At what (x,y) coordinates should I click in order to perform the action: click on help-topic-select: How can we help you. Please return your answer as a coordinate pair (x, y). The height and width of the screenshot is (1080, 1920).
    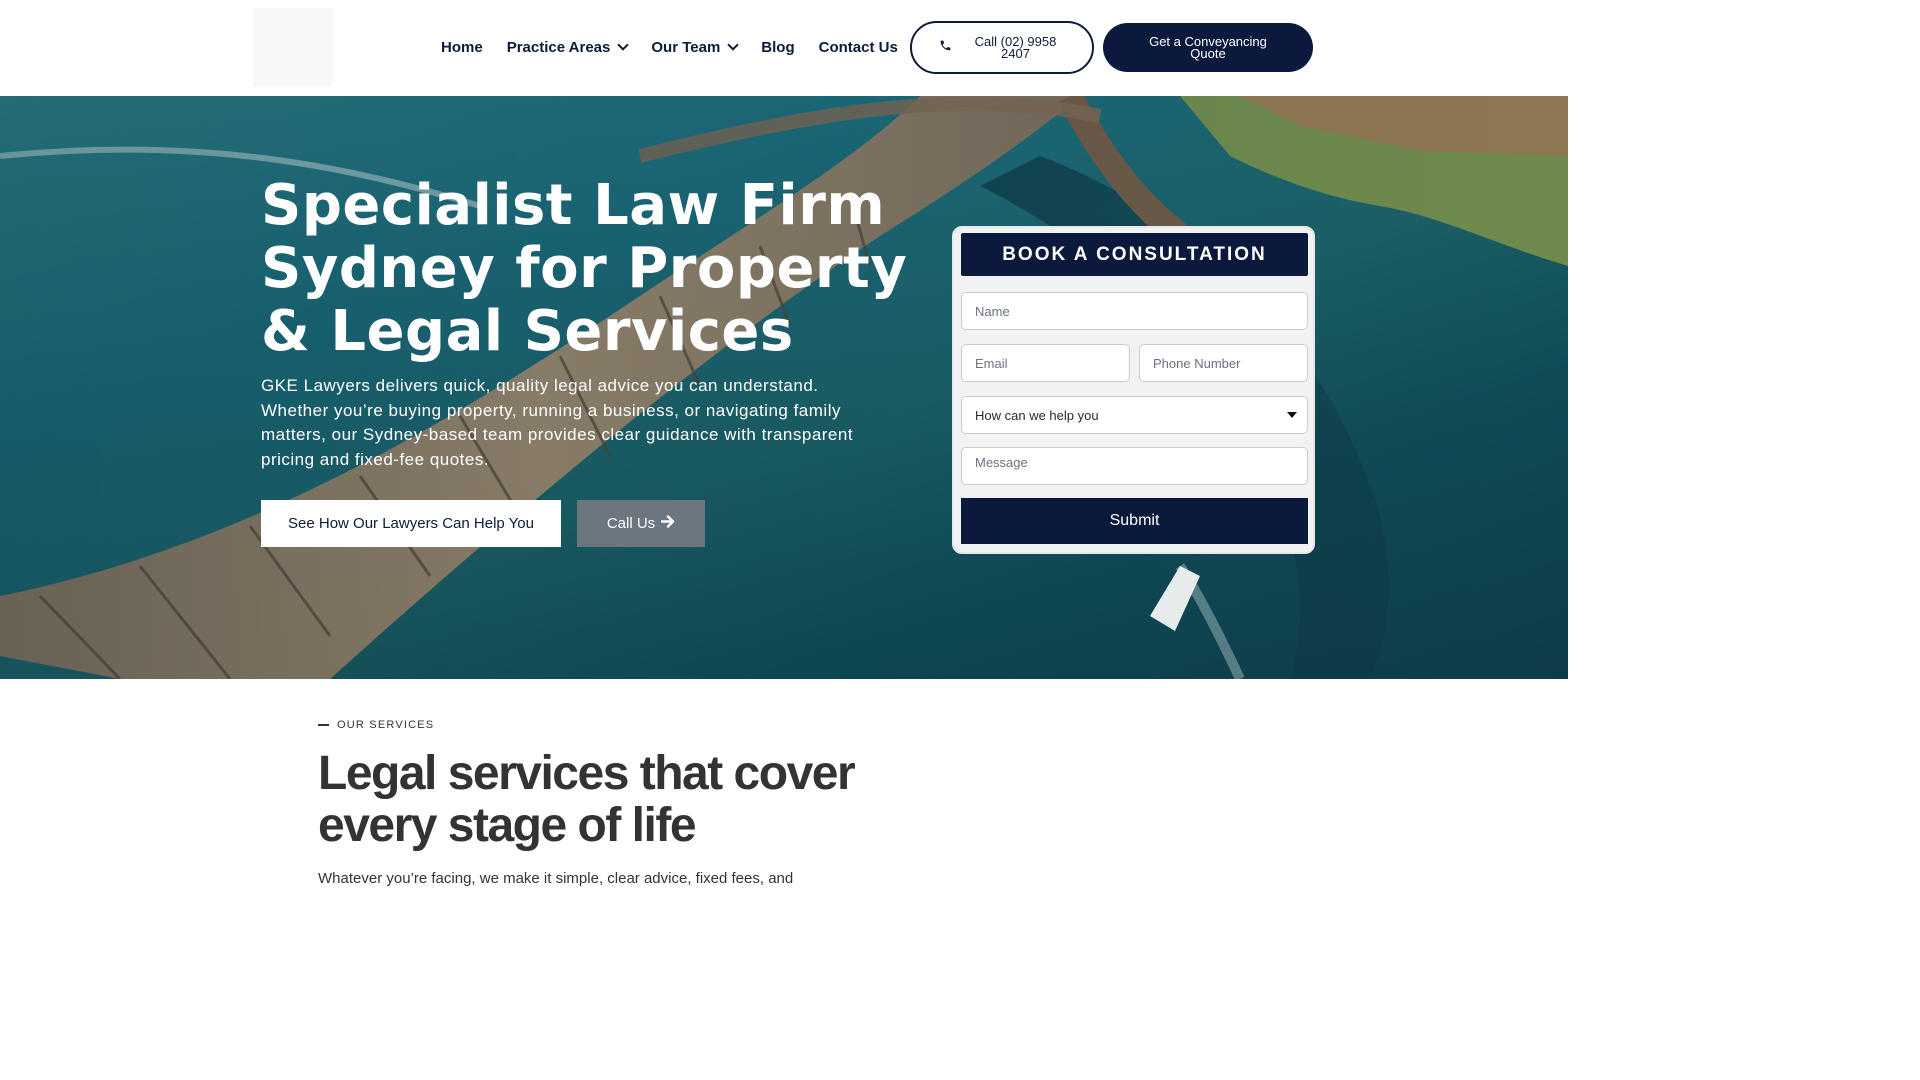
    Looking at the image, I should click on (1134, 415).